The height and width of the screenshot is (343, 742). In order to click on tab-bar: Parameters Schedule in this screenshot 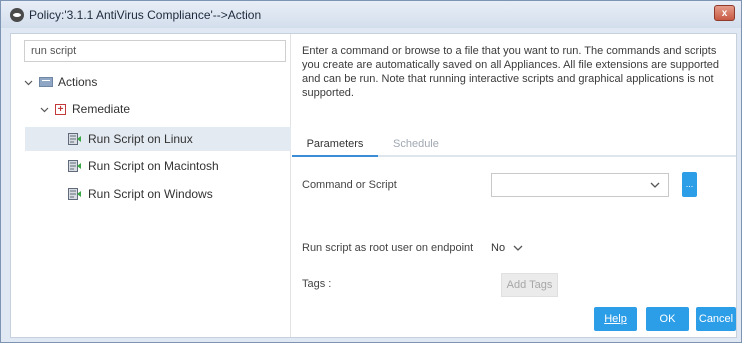, I will do `click(514, 145)`.